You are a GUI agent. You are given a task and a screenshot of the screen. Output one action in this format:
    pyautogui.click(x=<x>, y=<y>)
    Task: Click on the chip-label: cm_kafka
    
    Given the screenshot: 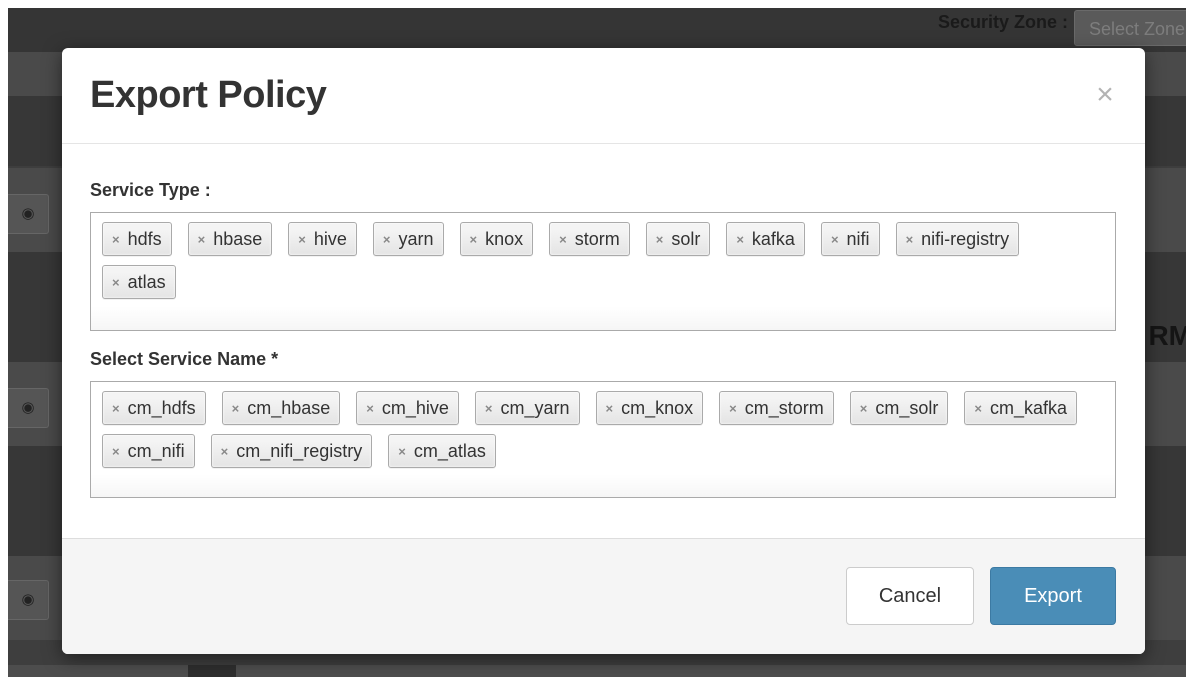 What is the action you would take?
    pyautogui.click(x=1028, y=407)
    